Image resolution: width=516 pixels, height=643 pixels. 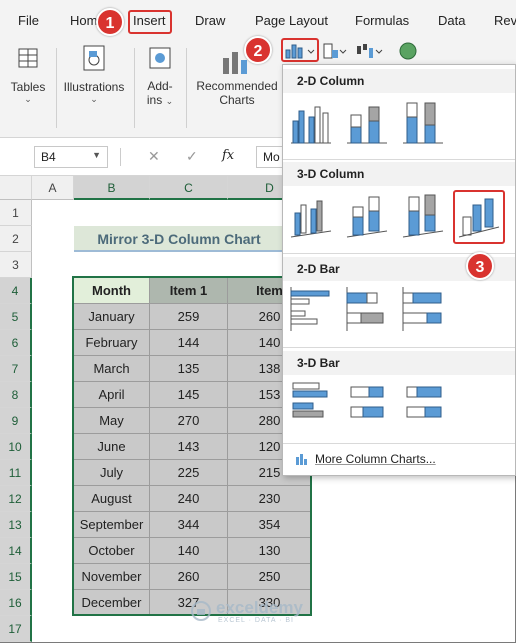 I want to click on select-all-corner, so click(x=16, y=188).